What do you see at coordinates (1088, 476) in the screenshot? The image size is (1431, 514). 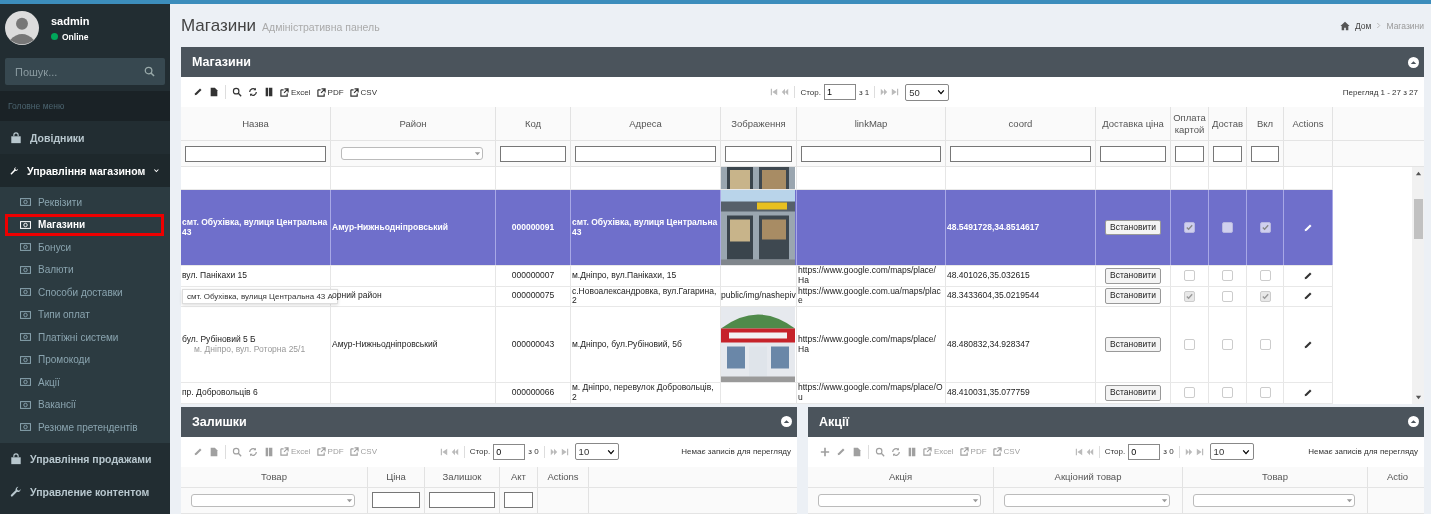 I see `column-header: Акціоний товар` at bounding box center [1088, 476].